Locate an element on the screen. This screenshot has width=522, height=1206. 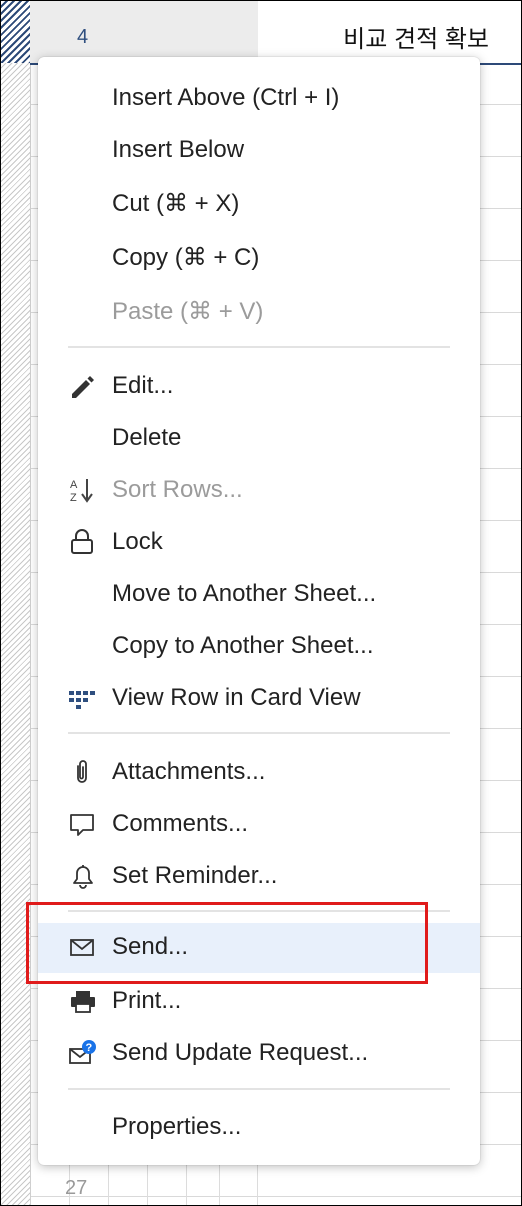
comment-icon is located at coordinates (83, 824).